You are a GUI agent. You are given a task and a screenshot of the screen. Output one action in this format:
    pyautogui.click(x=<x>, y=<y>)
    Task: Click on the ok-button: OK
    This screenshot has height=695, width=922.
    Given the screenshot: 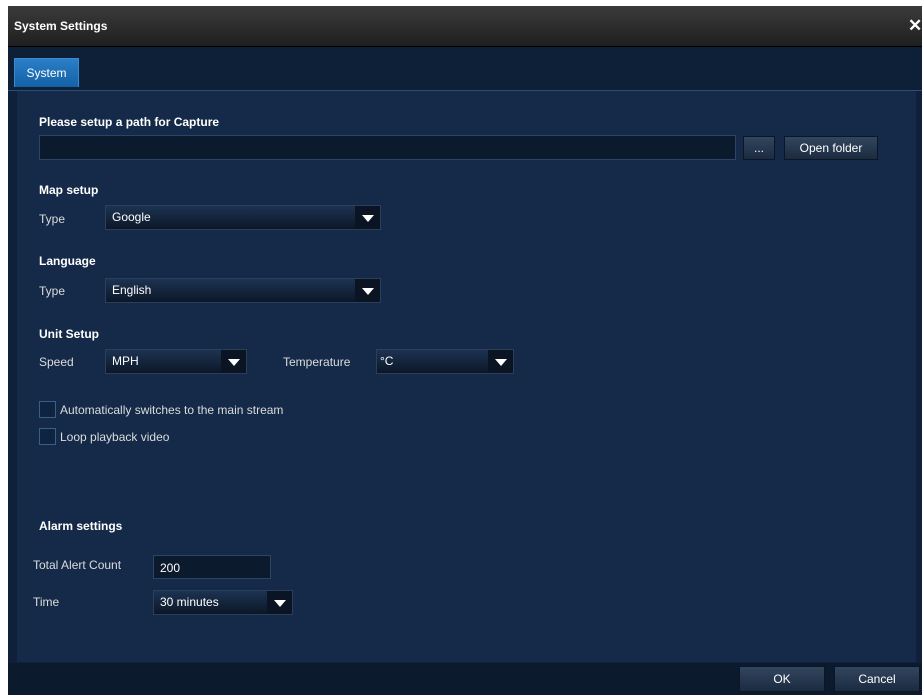 What is the action you would take?
    pyautogui.click(x=782, y=679)
    